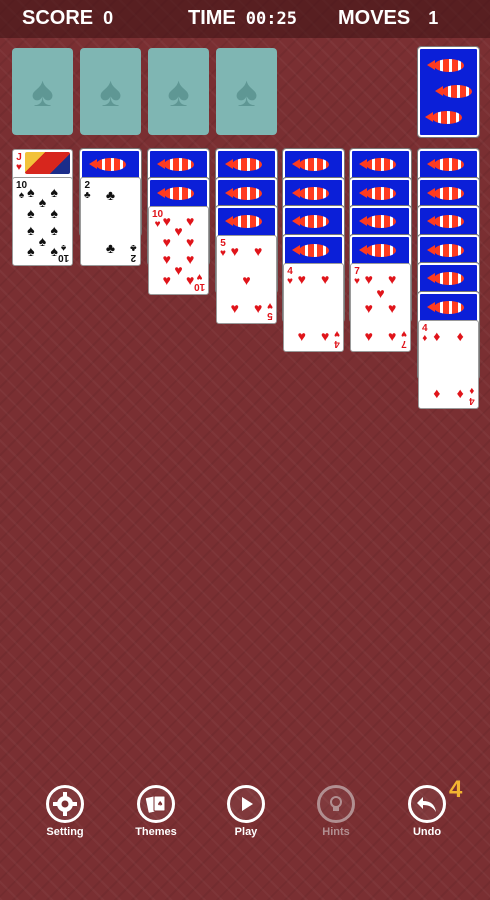 The width and height of the screenshot is (490, 900). I want to click on card-corner: 10 ♥, so click(199, 281).